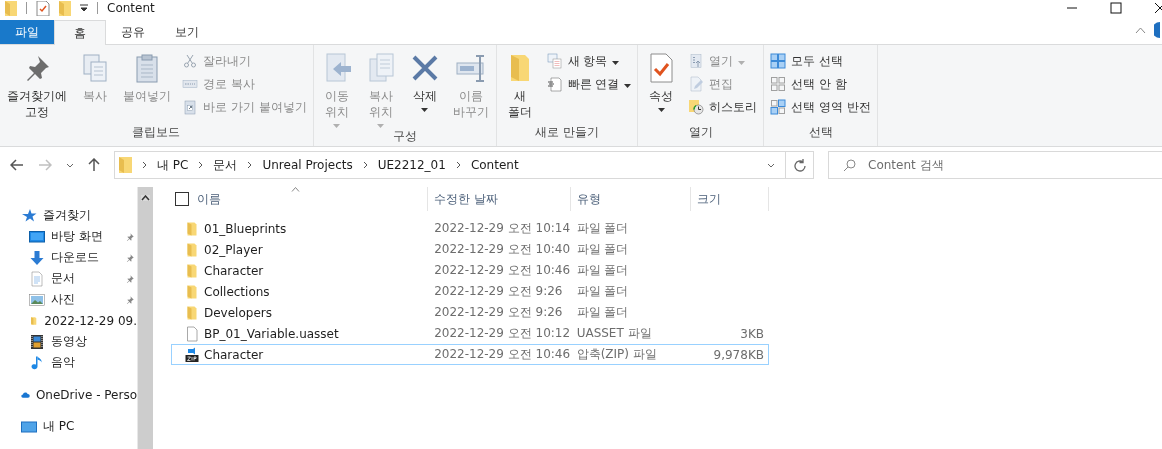  I want to click on nav-item: OneDrive - Perso, so click(68, 394).